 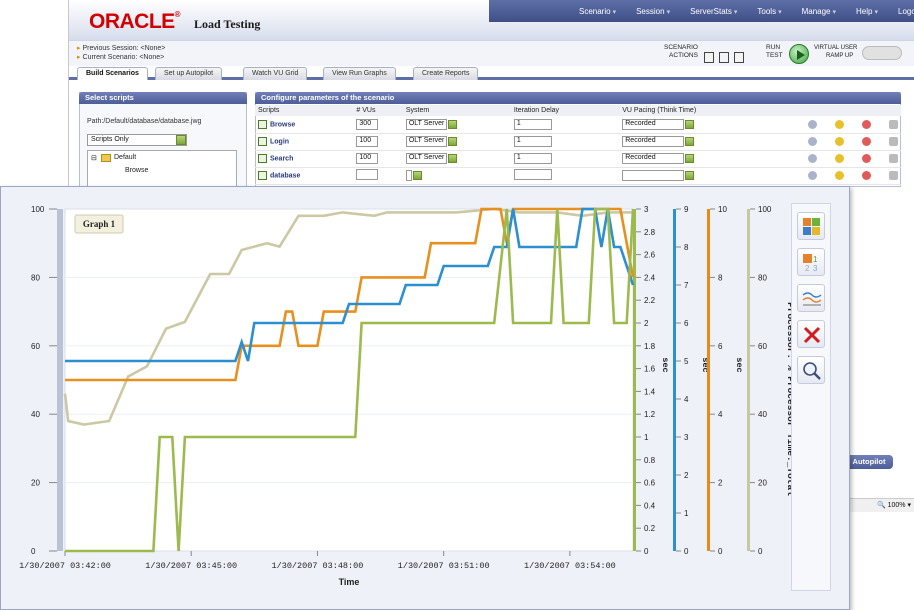 What do you see at coordinates (646, 437) in the screenshot?
I see `tick-label: 1` at bounding box center [646, 437].